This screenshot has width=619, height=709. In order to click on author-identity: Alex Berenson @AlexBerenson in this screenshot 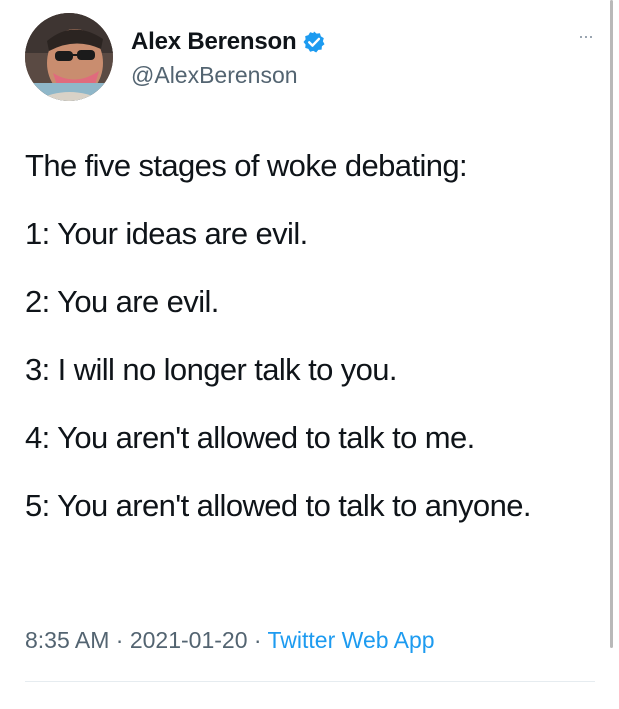, I will do `click(228, 58)`.